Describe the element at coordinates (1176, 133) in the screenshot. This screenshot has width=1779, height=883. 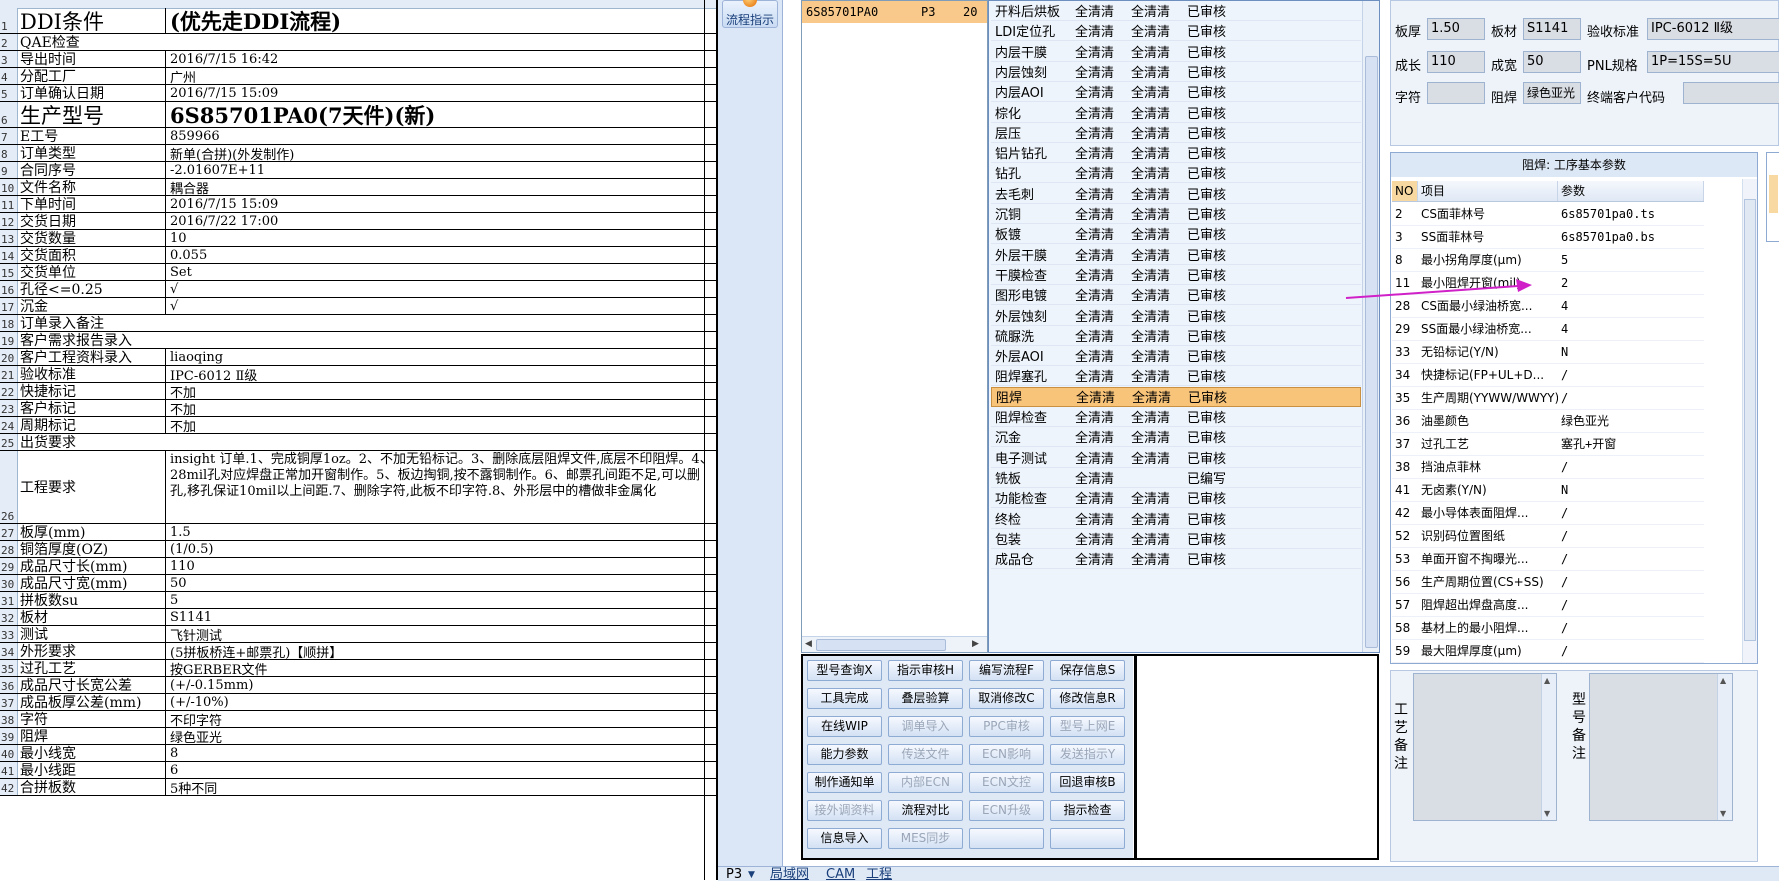
I see `process-row: 层压 全清清 全清清 已审核` at that location.